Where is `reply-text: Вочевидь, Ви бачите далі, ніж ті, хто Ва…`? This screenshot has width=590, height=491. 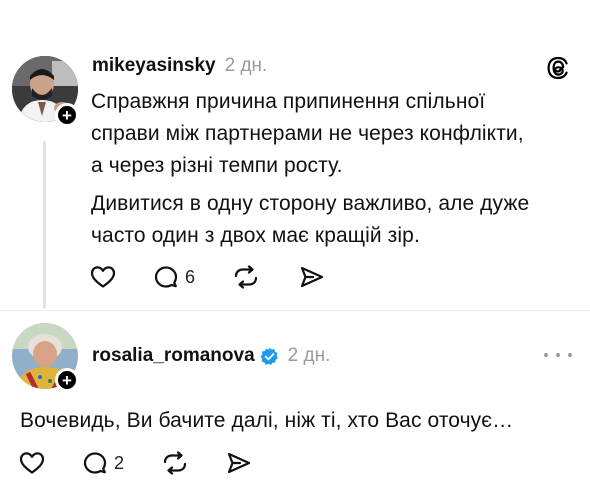 reply-text: Вочевидь, Ви бачите далі, ніж ті, хто Ва… is located at coordinates (267, 420).